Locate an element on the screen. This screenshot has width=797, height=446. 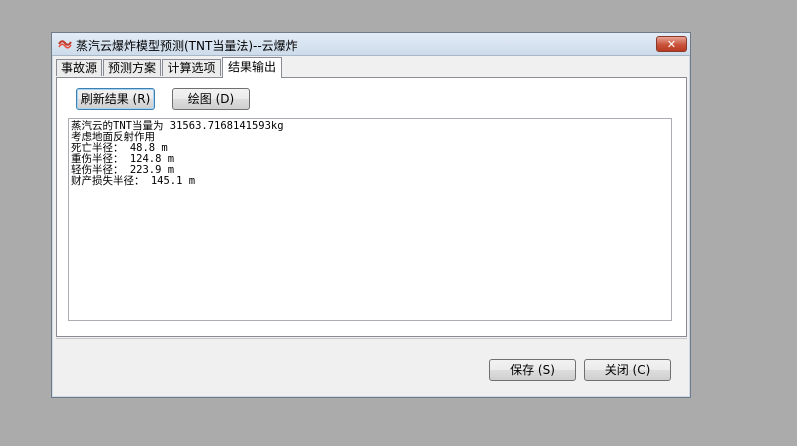
window-title: 蒸汽云爆炸模型预测(TNT当量法)--云爆炸 is located at coordinates (187, 46).